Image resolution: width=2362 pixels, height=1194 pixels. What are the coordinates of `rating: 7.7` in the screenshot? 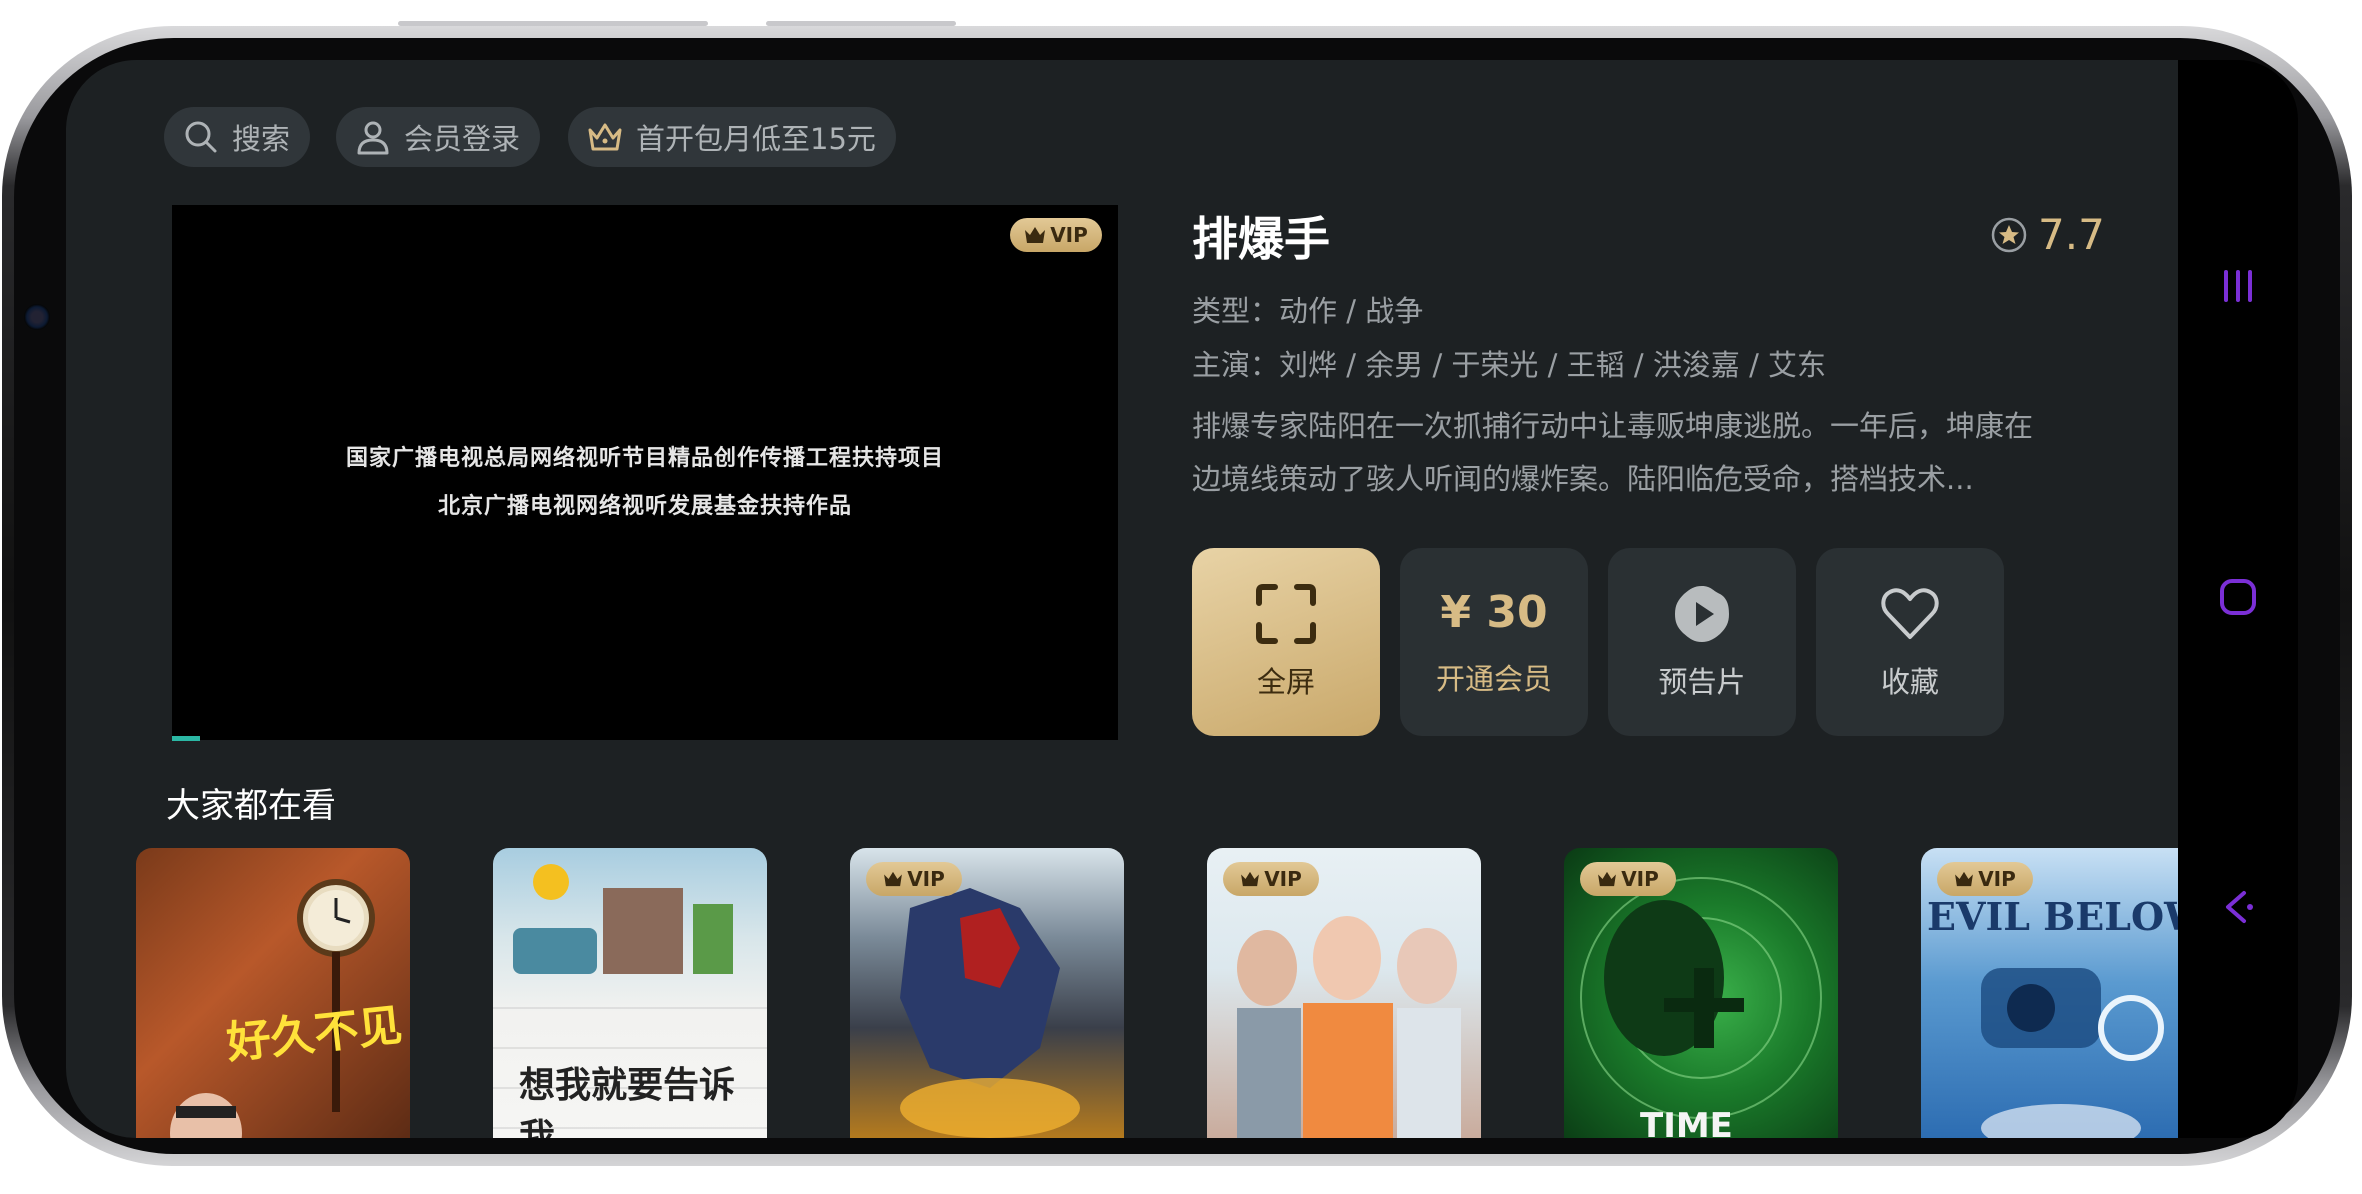 It's located at (2047, 234).